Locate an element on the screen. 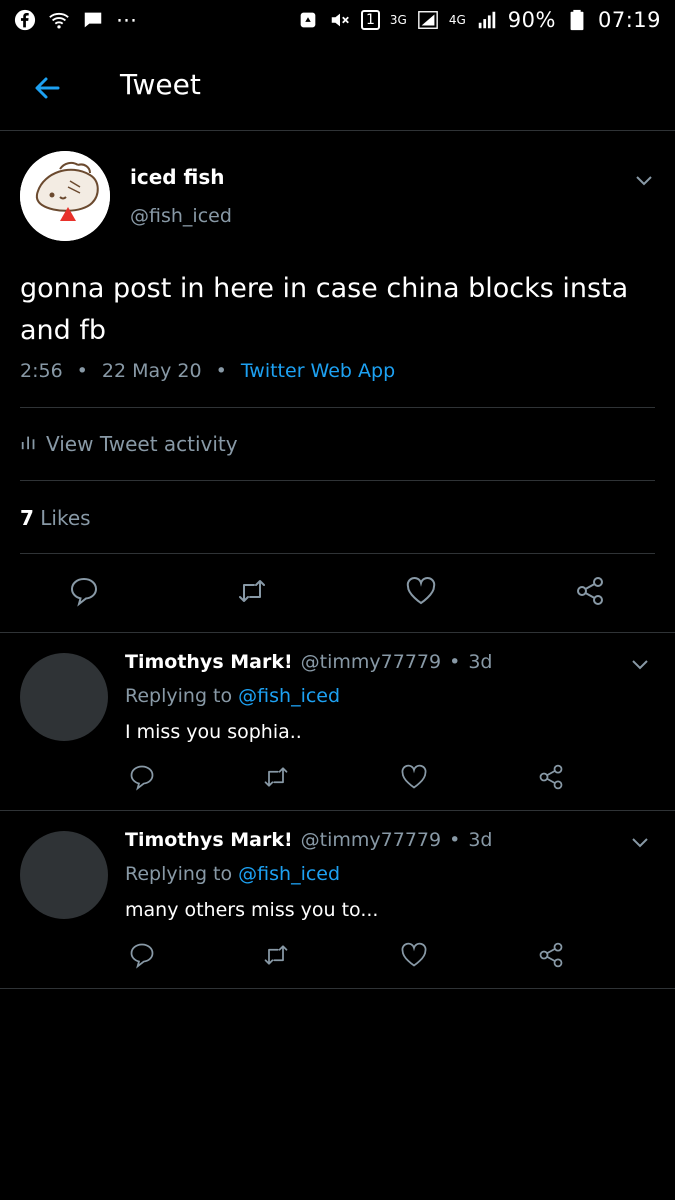 Image resolution: width=675 pixels, height=1200 pixels. author-handle: @fish_iced is located at coordinates (181, 216).